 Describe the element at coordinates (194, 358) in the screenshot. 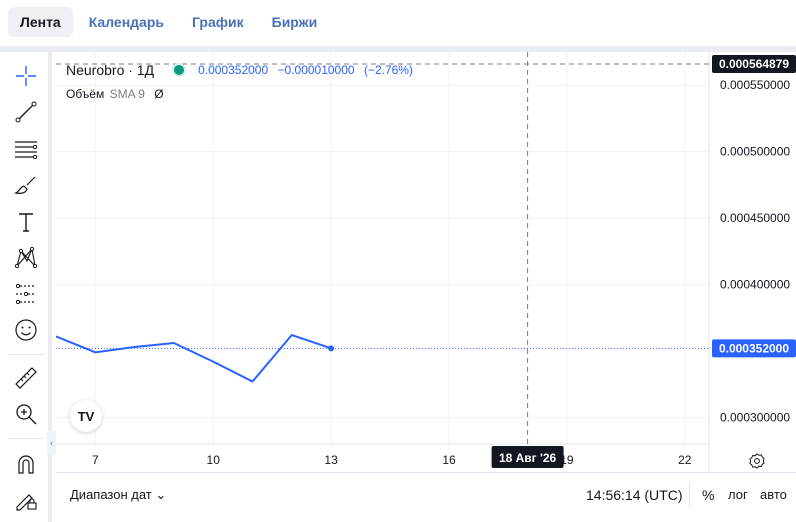

I see `price-series-line` at that location.